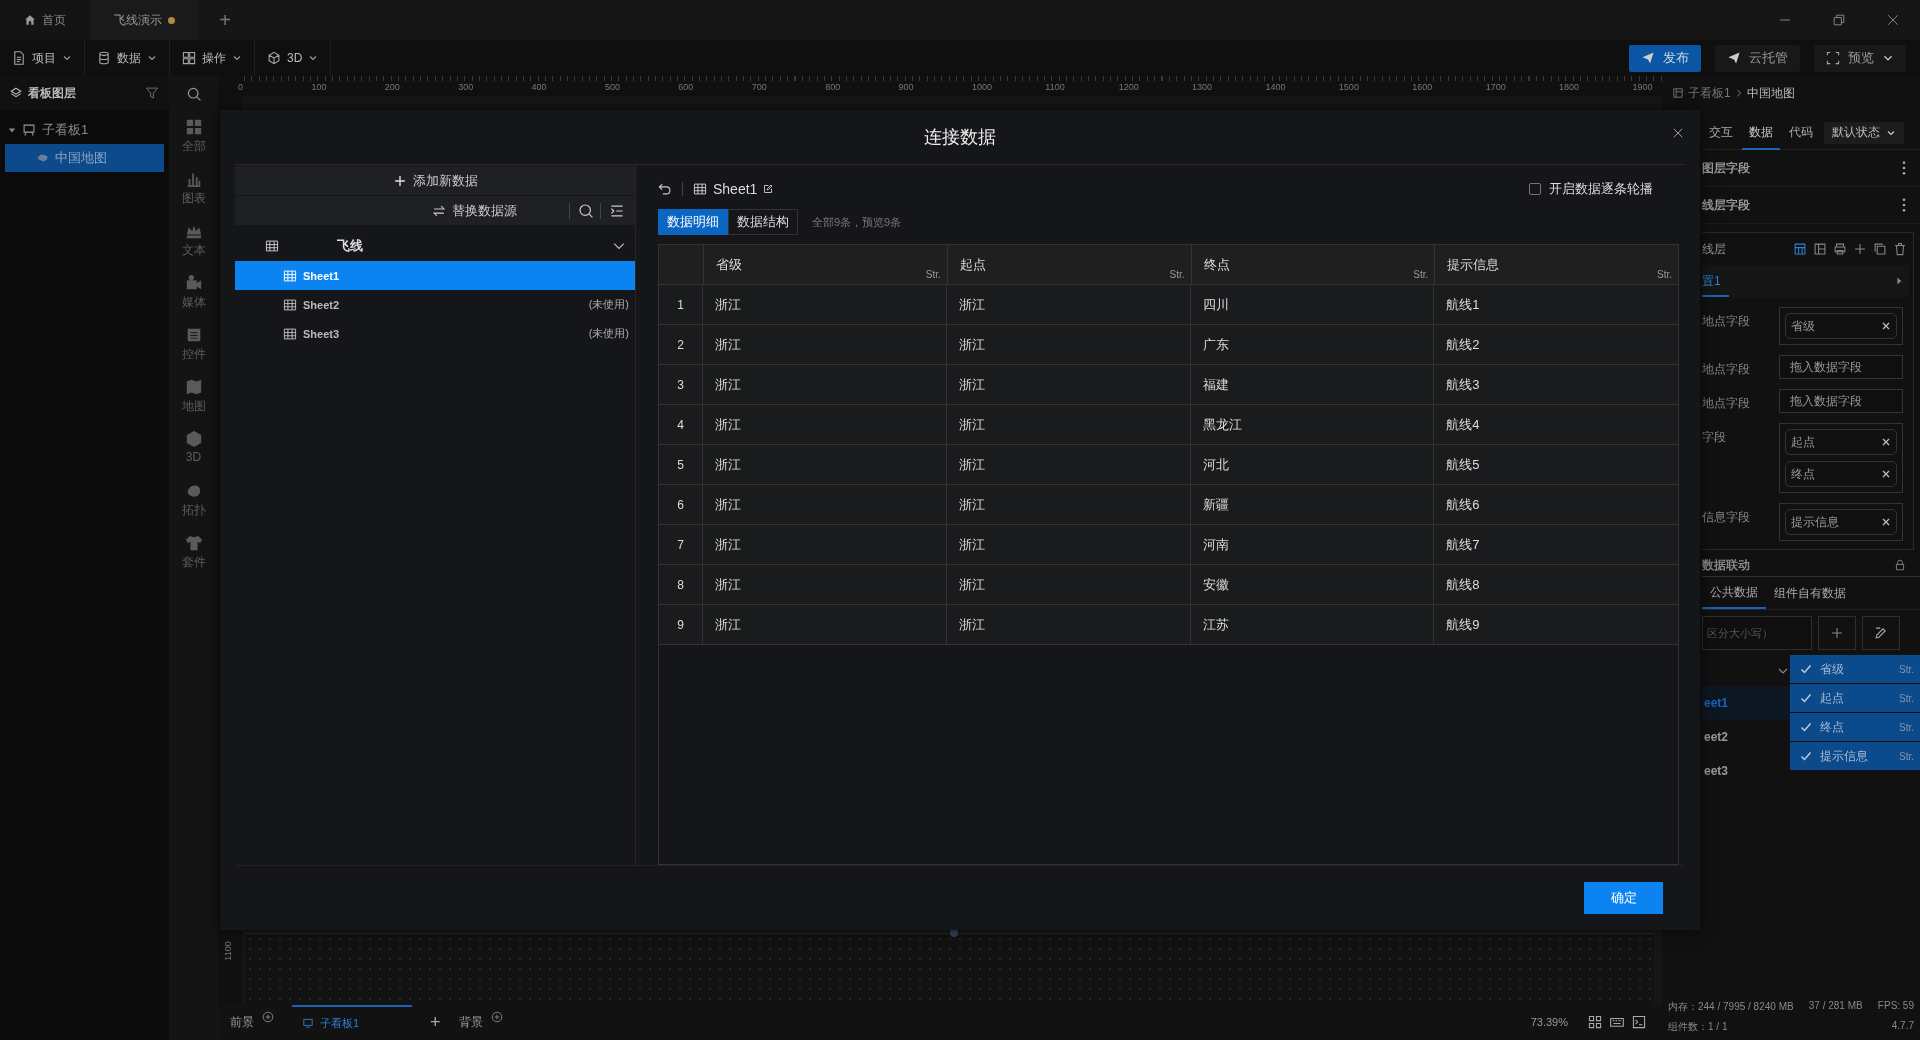 This screenshot has width=1920, height=1040. Describe the element at coordinates (1715, 281) in the screenshot. I see `config-tab: 置1` at that location.